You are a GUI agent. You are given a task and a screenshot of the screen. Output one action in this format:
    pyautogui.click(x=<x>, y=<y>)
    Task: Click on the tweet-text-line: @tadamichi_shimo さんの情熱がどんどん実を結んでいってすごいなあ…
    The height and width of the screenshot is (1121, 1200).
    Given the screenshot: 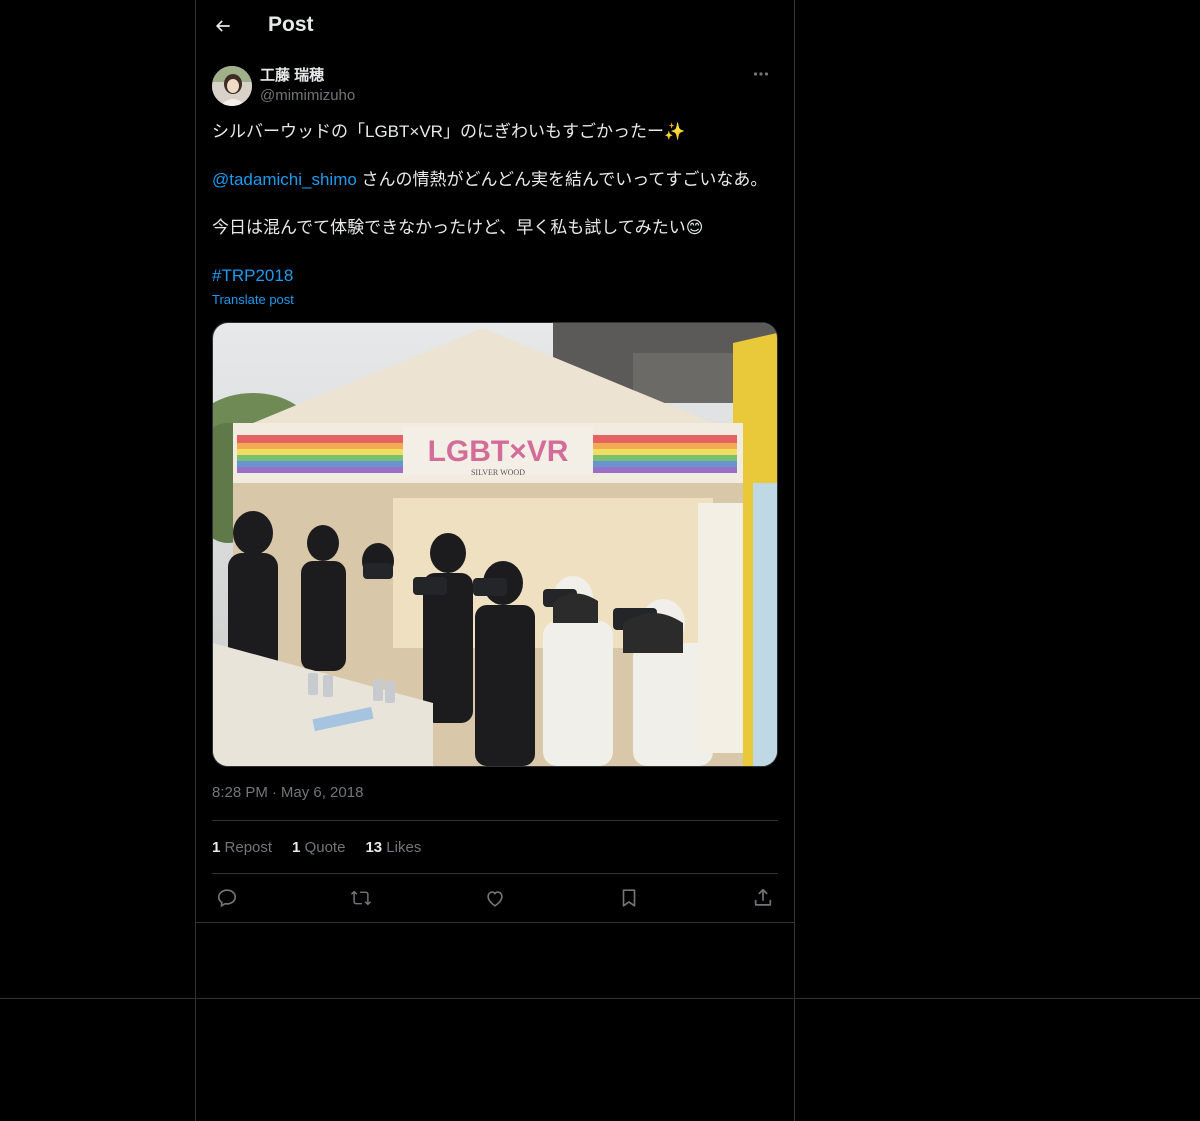 What is the action you would take?
    pyautogui.click(x=495, y=180)
    